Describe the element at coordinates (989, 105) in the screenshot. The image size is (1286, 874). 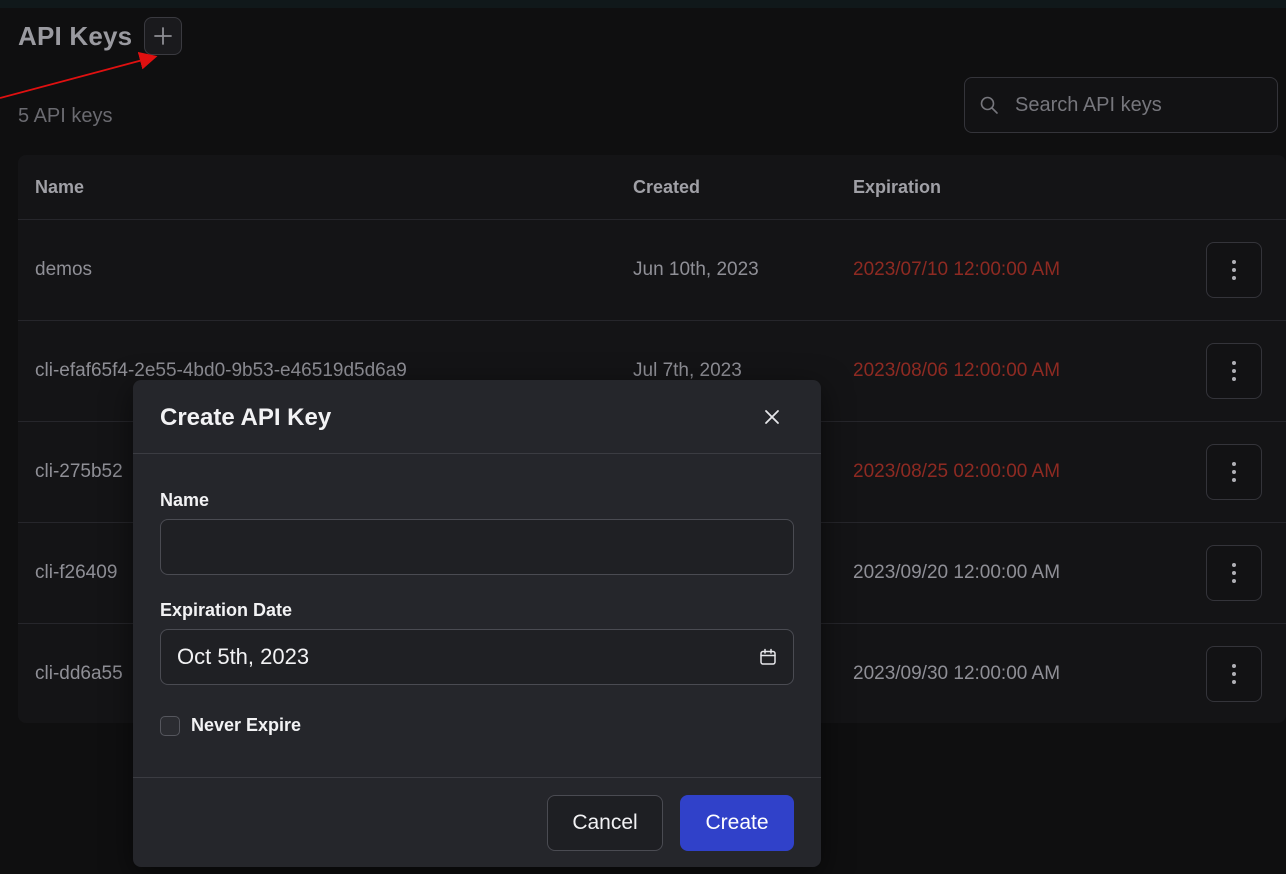
I see `search-icon` at that location.